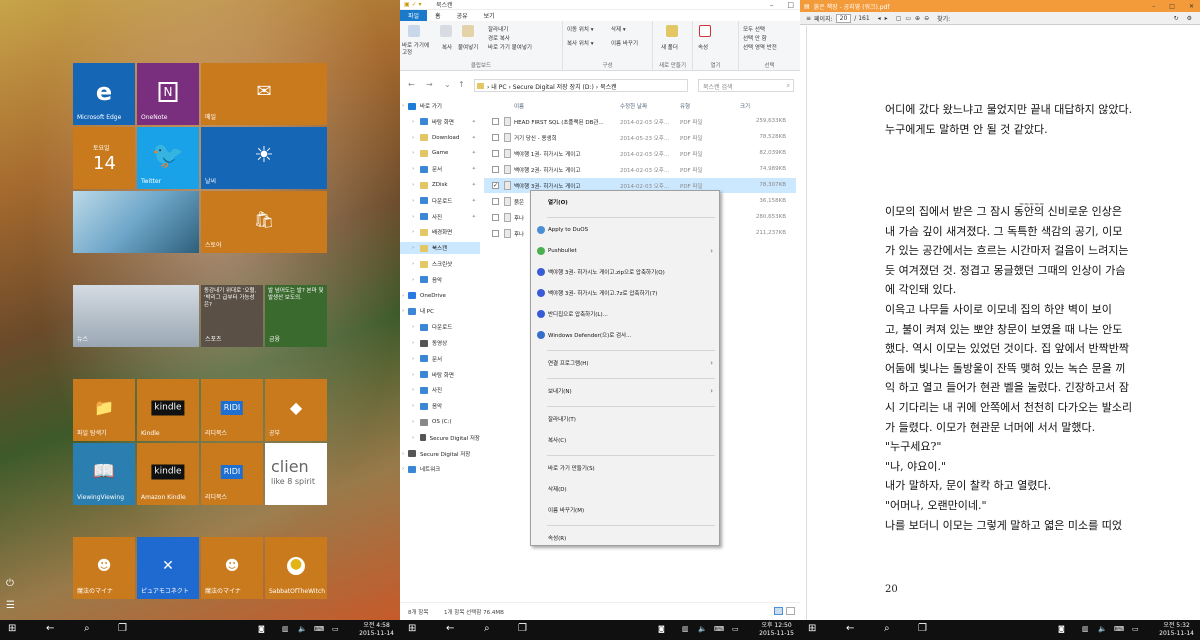 The image size is (1200, 640). What do you see at coordinates (440, 169) in the screenshot?
I see `nav-item: › 문서 ✦` at bounding box center [440, 169].